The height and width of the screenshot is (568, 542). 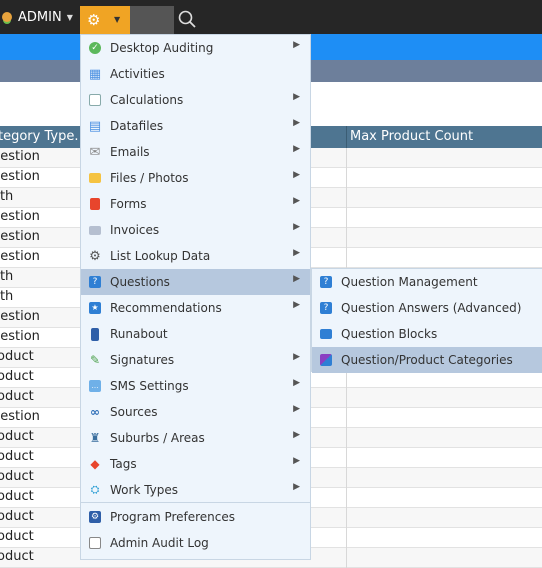 I want to click on category-icon, so click(x=326, y=360).